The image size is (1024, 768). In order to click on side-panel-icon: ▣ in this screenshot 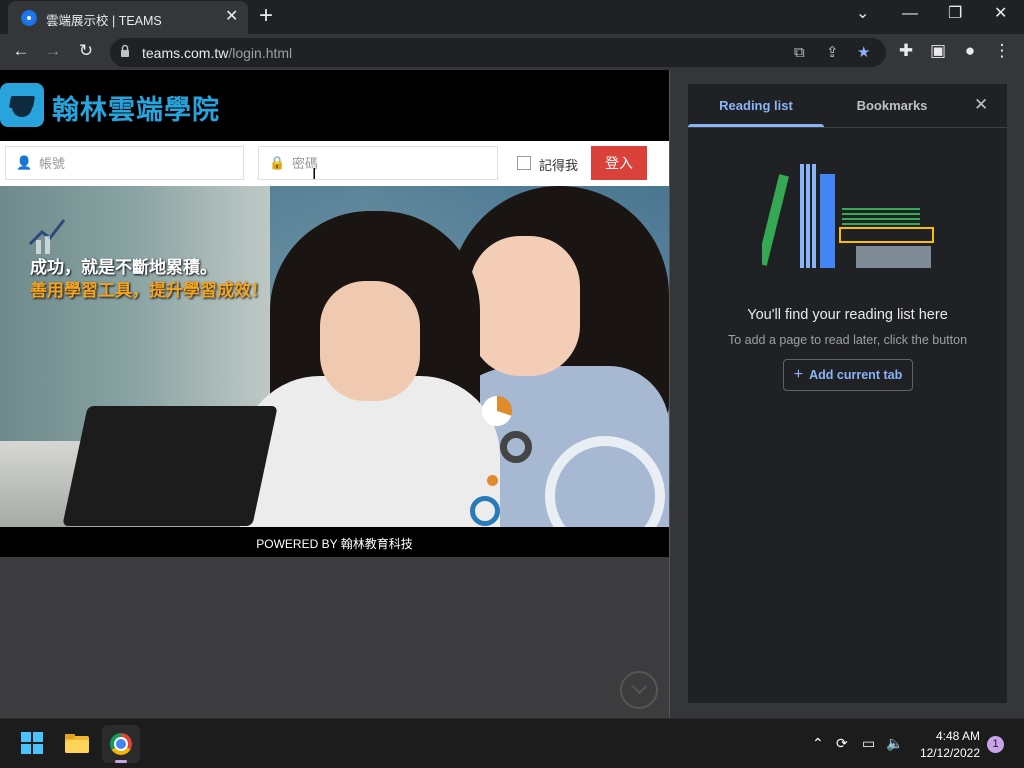, I will do `click(938, 51)`.